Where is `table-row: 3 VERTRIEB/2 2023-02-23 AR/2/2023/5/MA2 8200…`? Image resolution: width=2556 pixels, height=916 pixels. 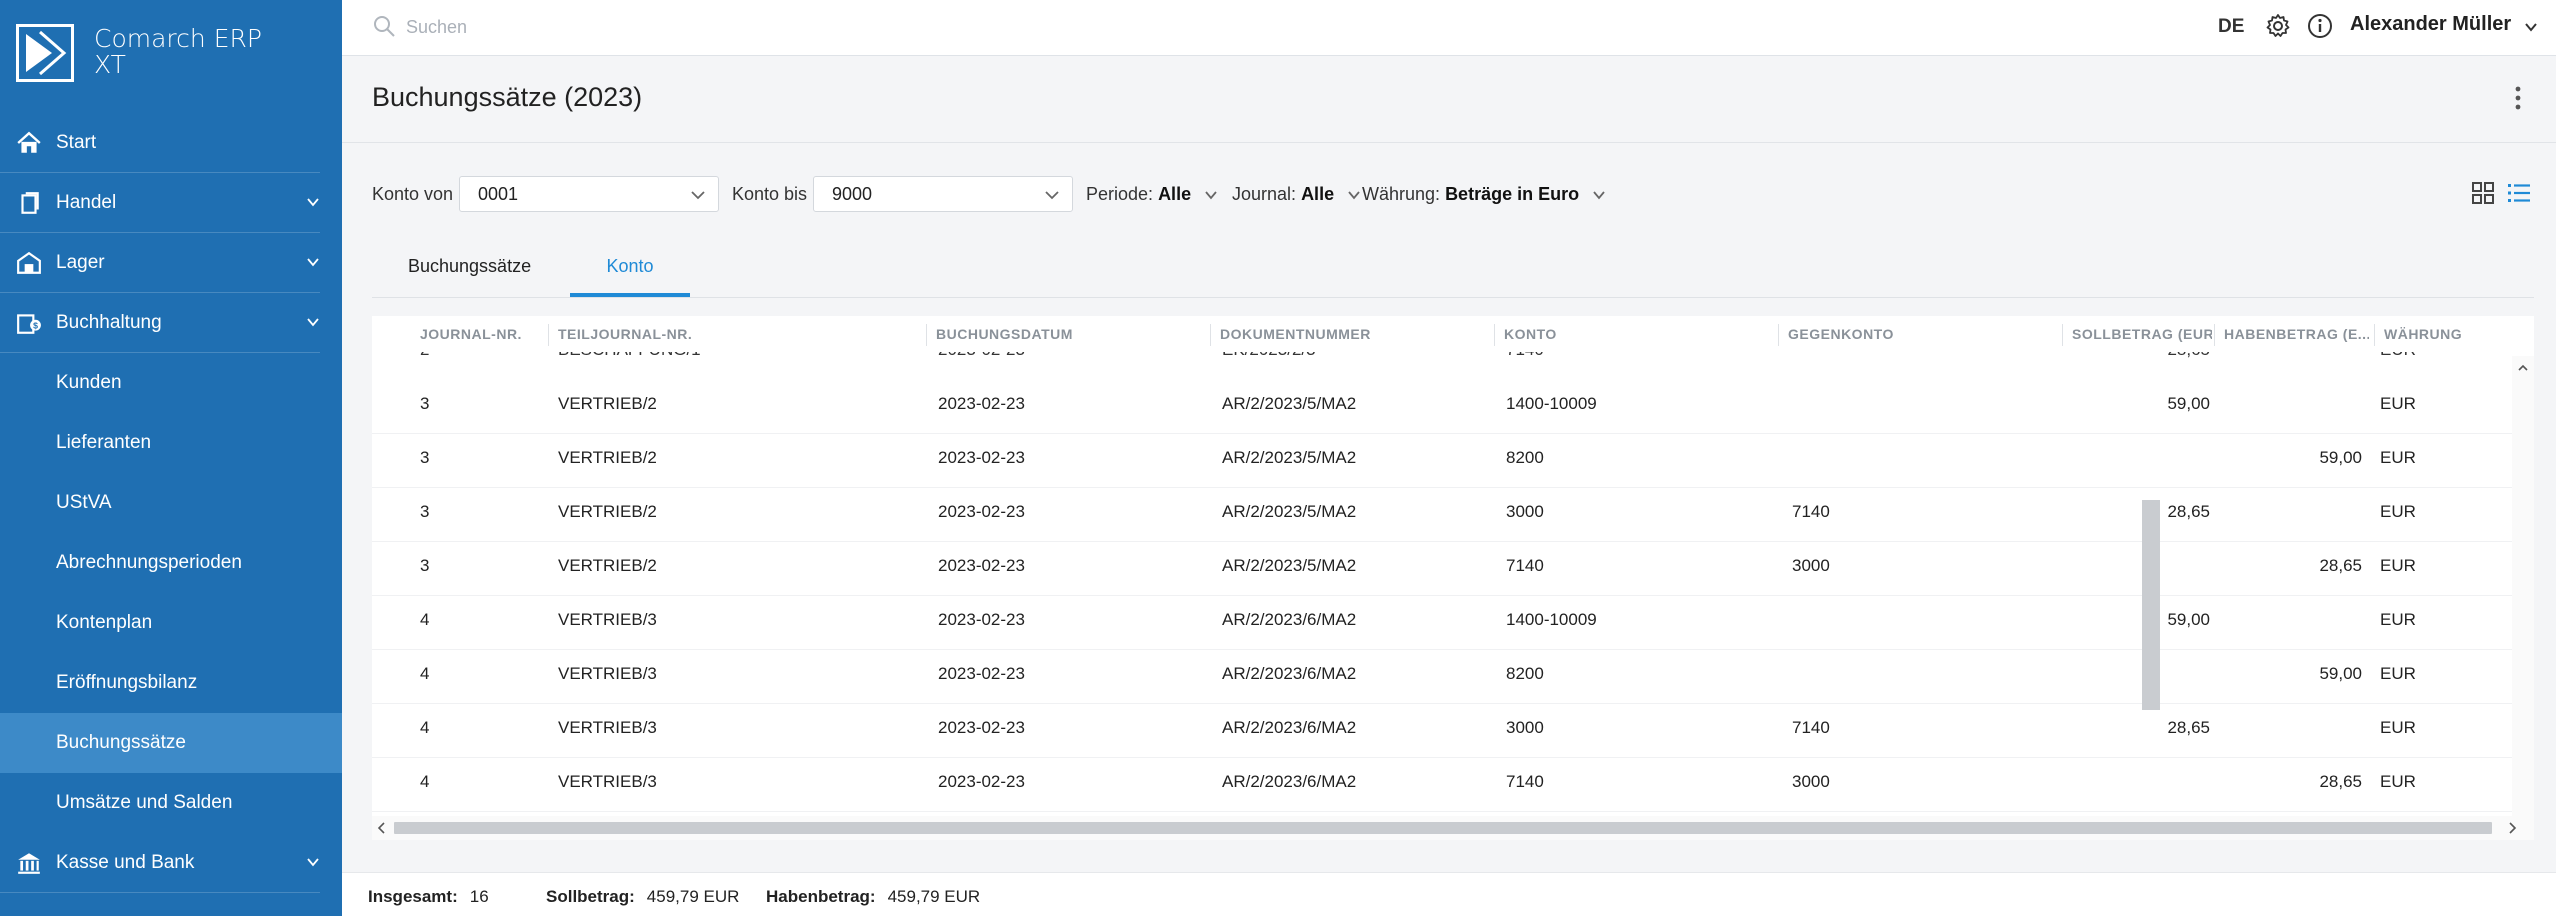
table-row: 3 VERTRIEB/2 2023-02-23 AR/2/2023/5/MA2 8200… is located at coordinates (1442, 461).